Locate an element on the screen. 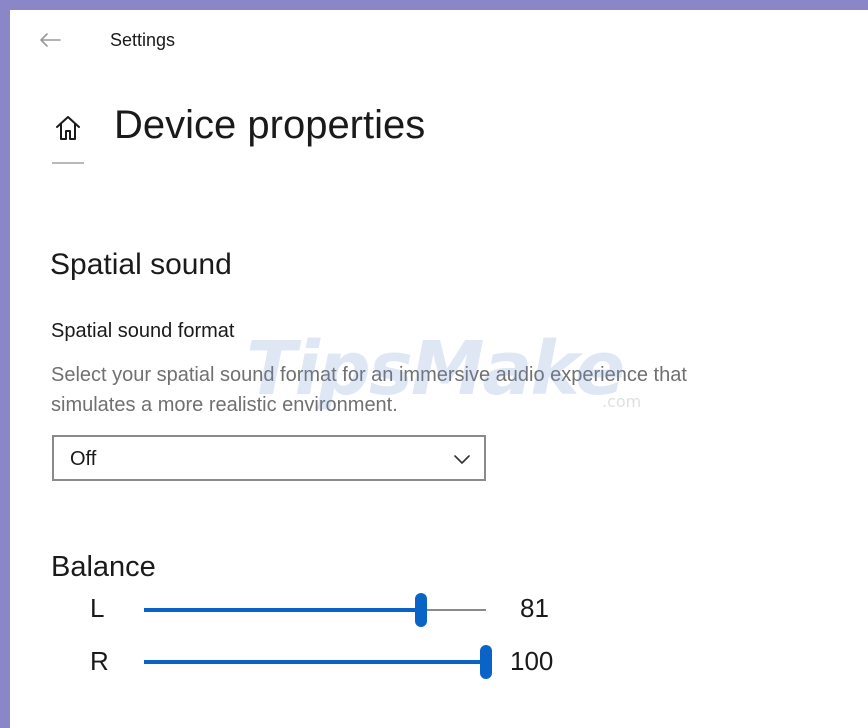 Image resolution: width=868 pixels, height=728 pixels. channel-label-left: L is located at coordinates (97, 608).